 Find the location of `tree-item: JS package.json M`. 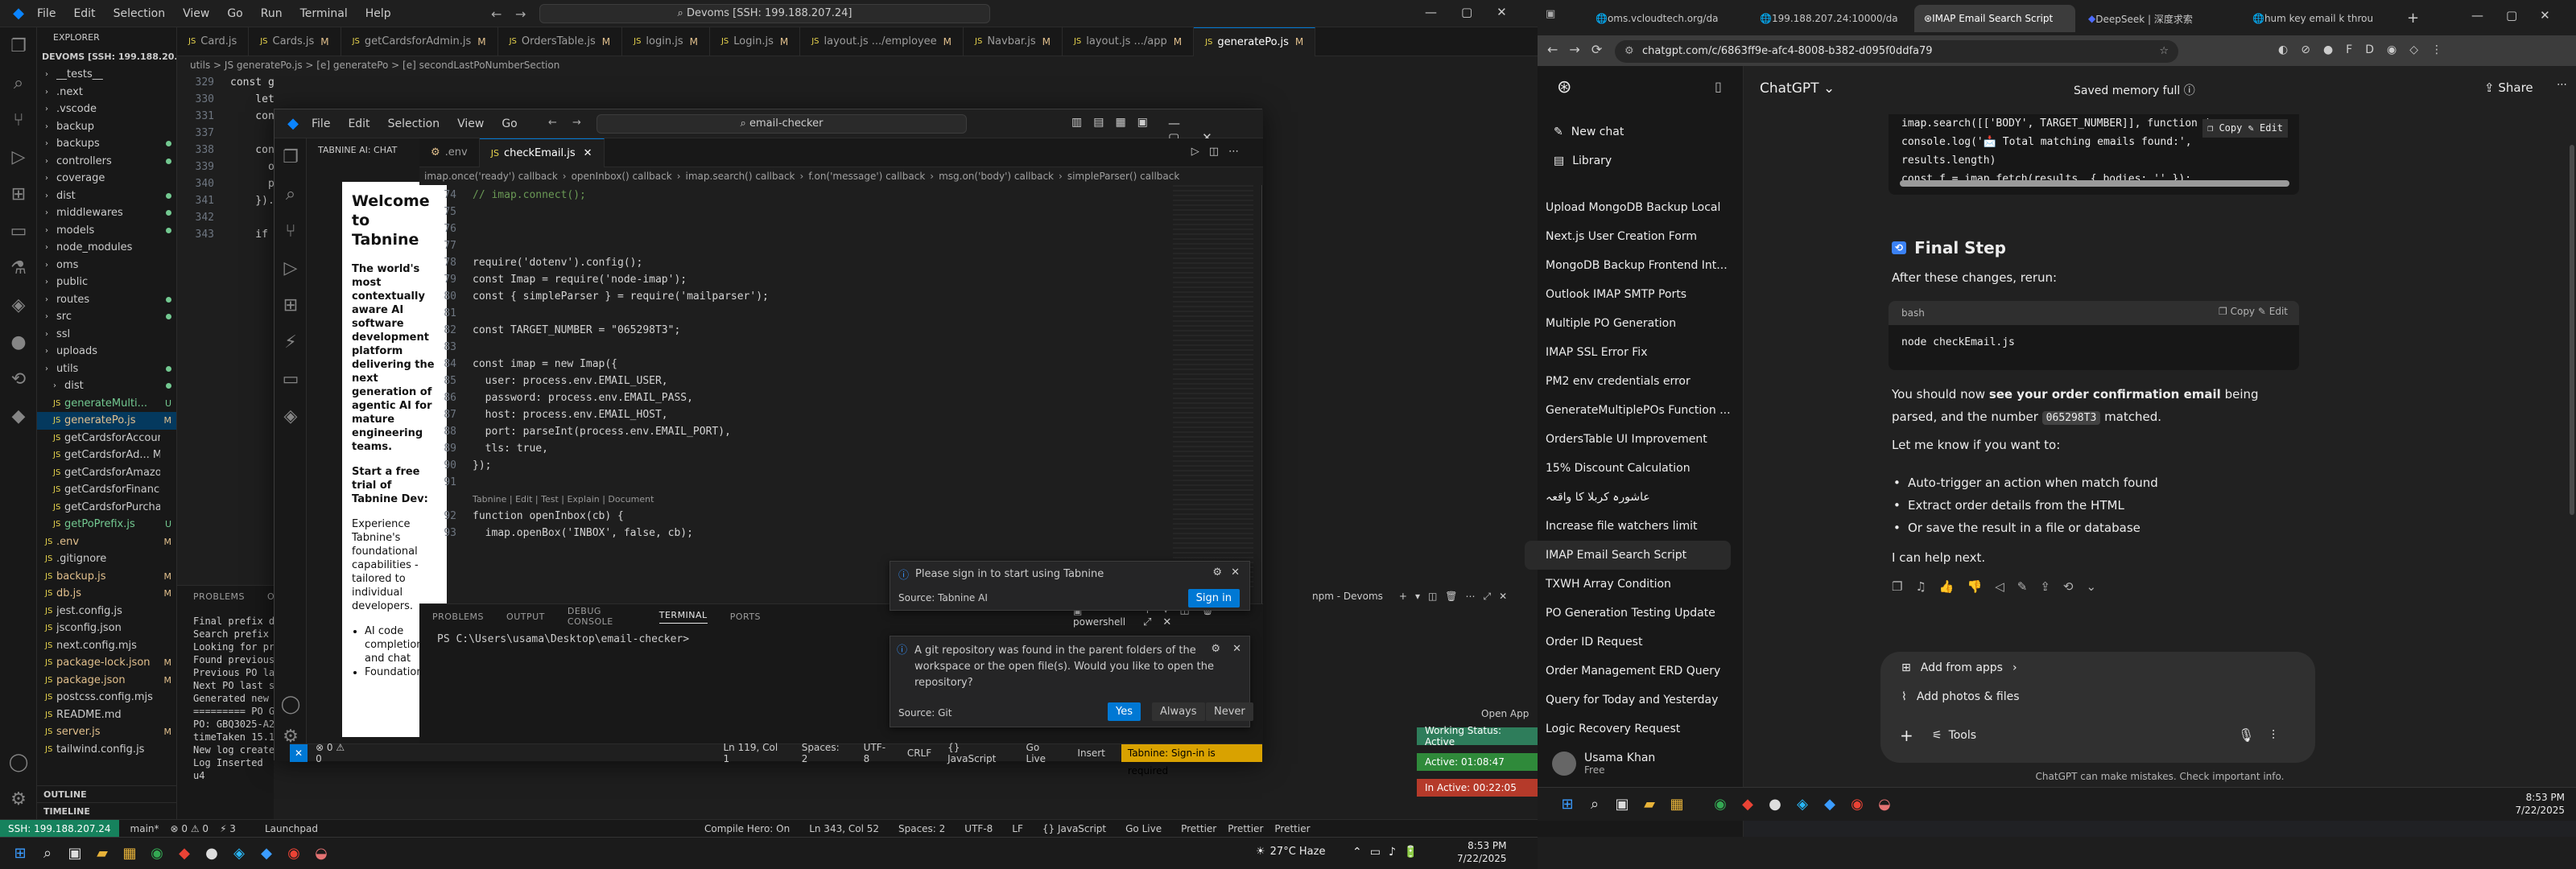

tree-item: JS package.json M is located at coordinates (106, 681).